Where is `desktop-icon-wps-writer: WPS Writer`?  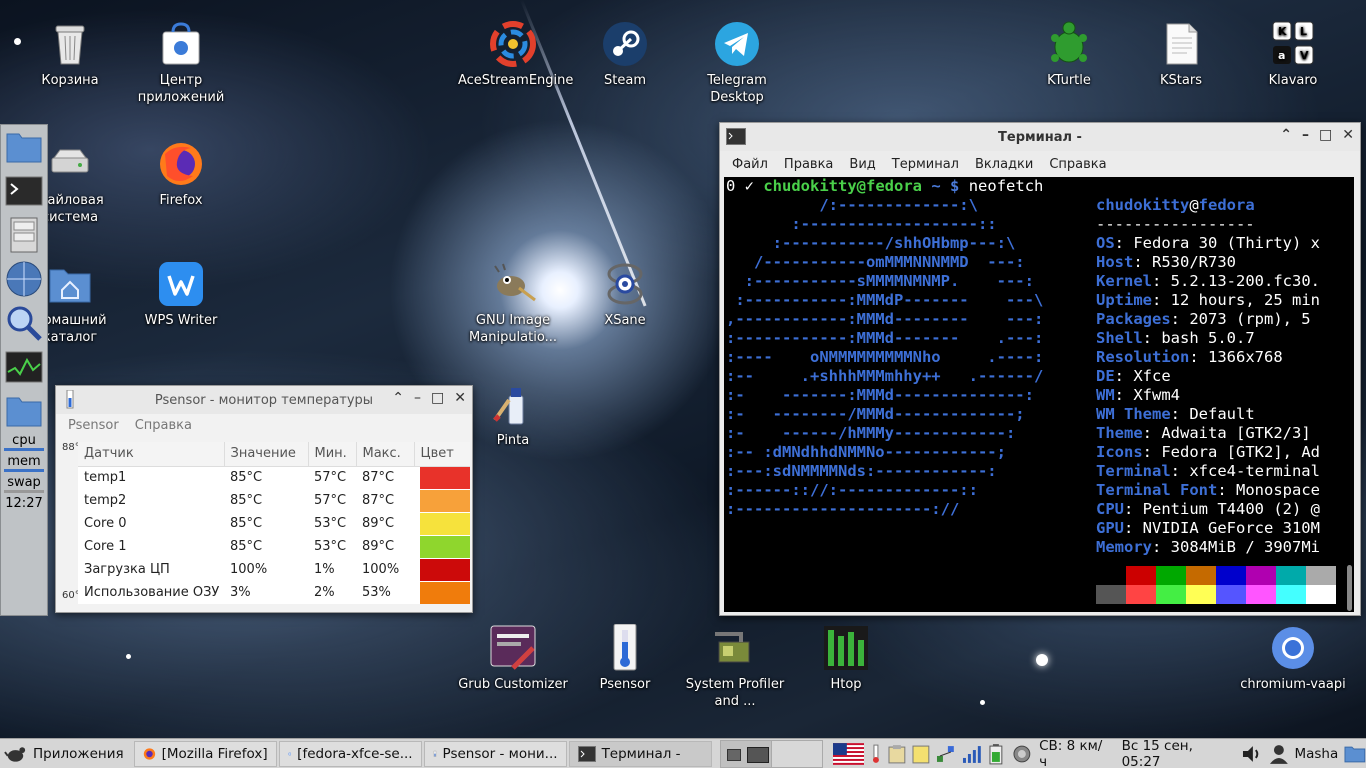
desktop-icon-wps-writer: WPS Writer is located at coordinates (181, 294).